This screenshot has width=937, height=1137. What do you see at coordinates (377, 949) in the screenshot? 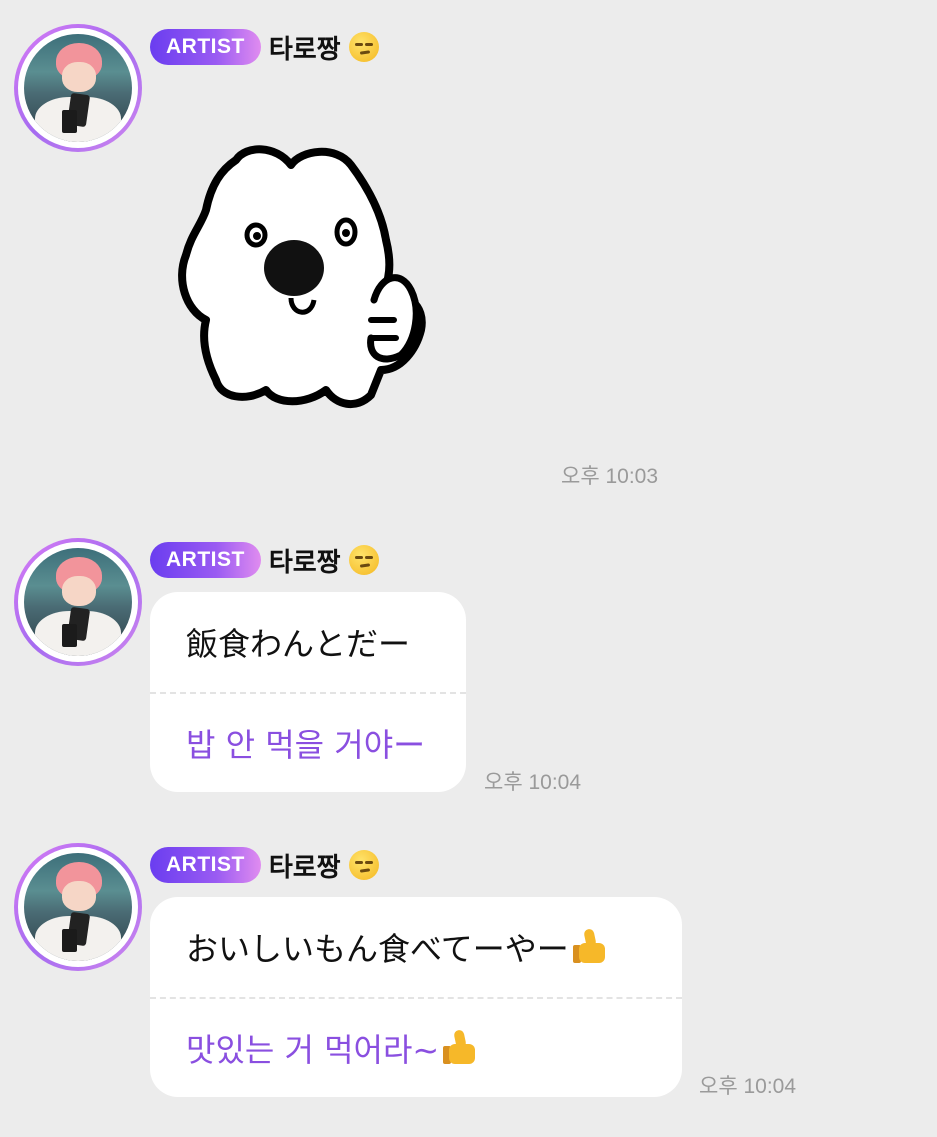
I see `message-text: おいしいもん食べてーやー` at bounding box center [377, 949].